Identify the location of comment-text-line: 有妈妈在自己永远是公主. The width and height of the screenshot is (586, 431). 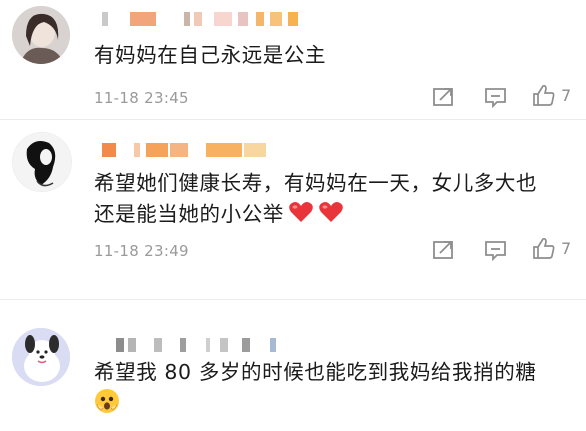
(210, 55).